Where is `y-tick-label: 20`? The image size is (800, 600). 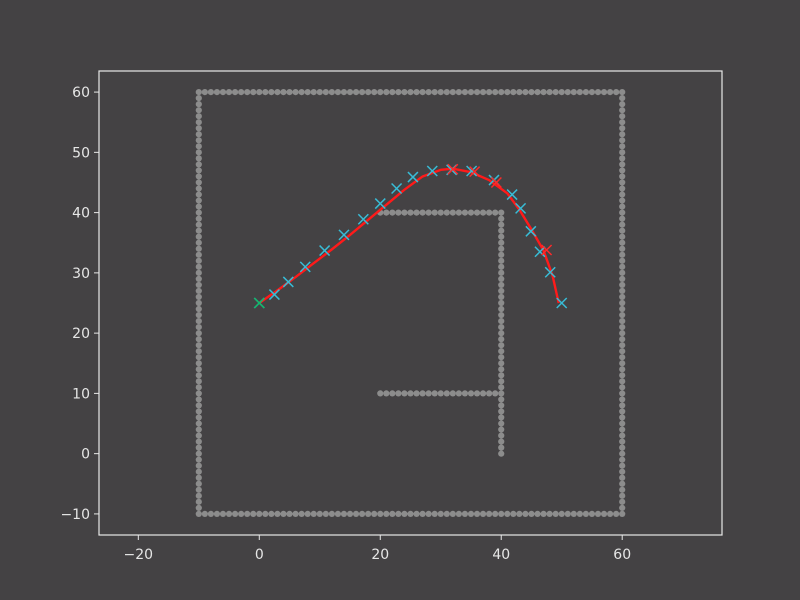 y-tick-label: 20 is located at coordinates (81, 334).